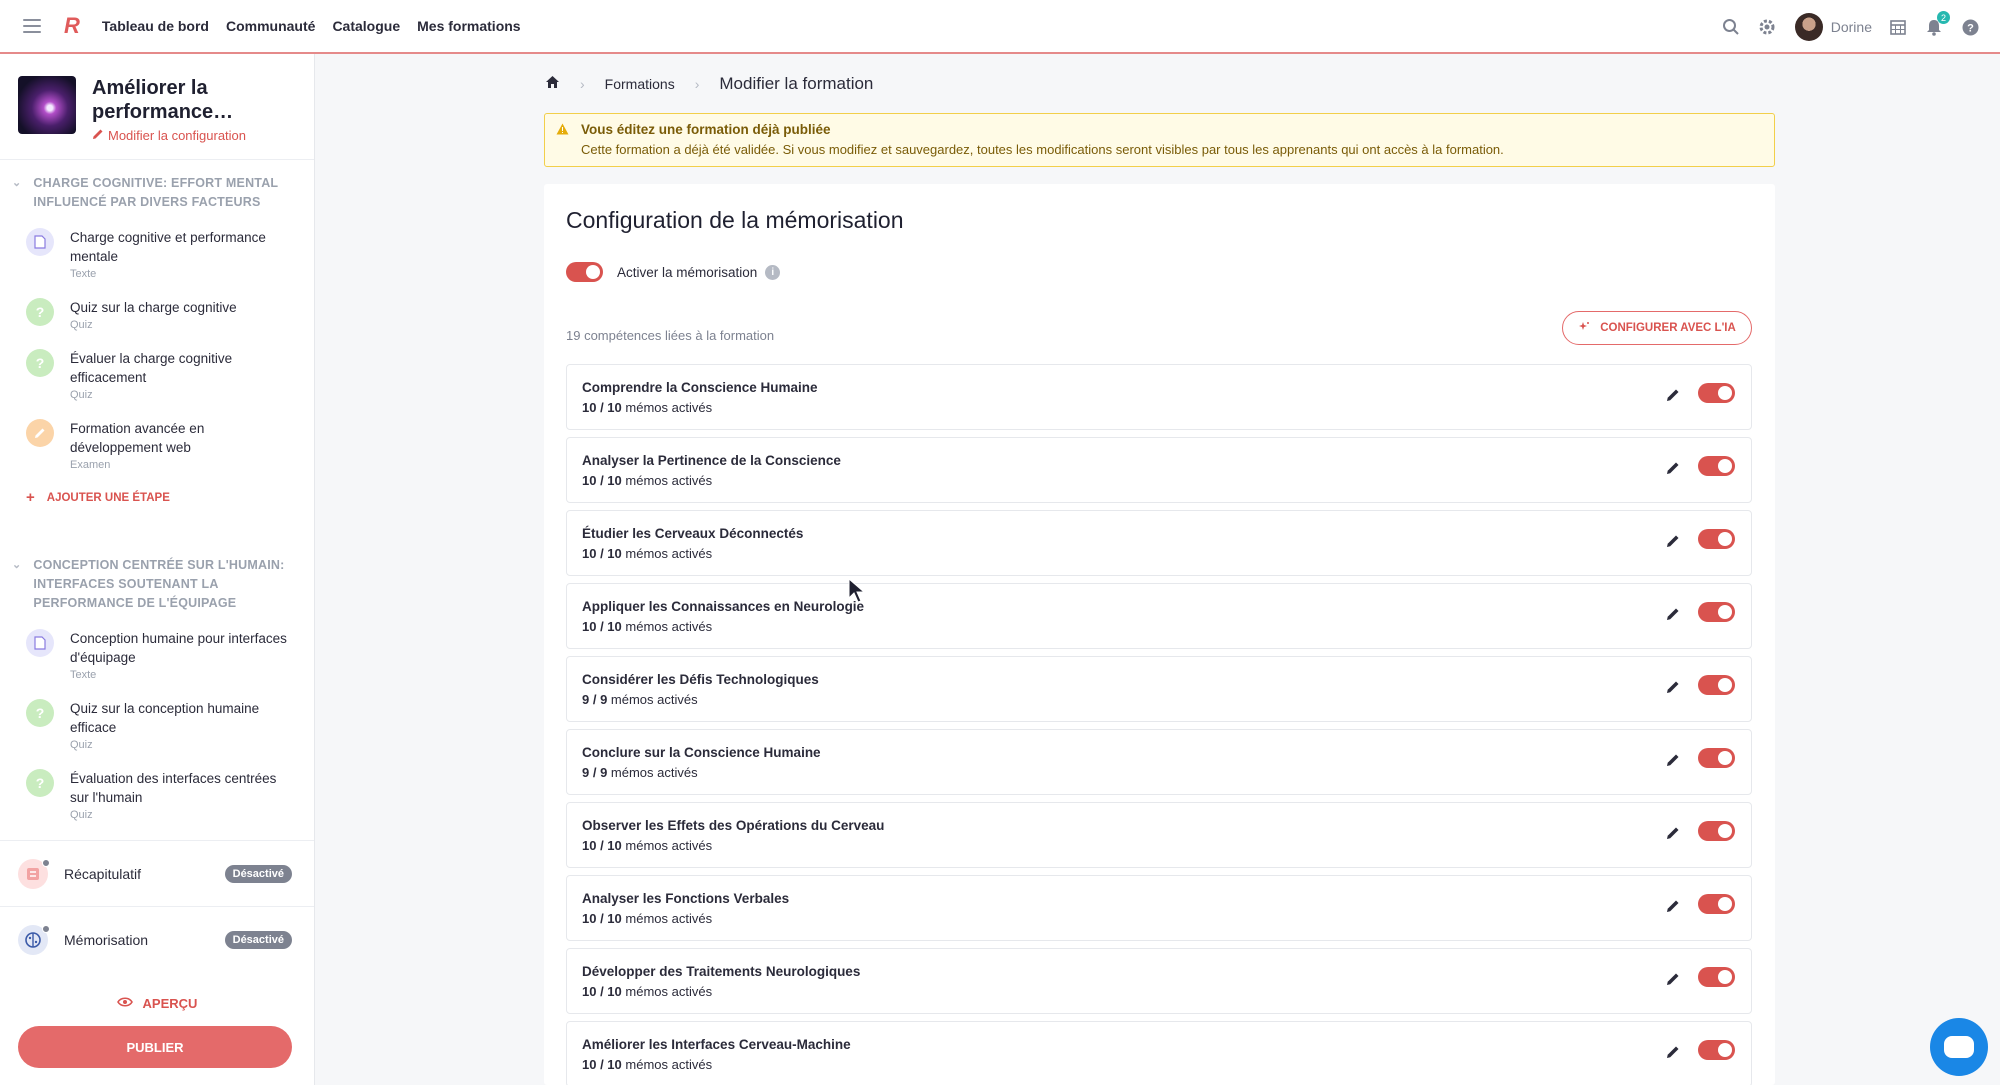  Describe the element at coordinates (177, 135) in the screenshot. I see `edit-configuration-label: Modifier la configuration` at that location.